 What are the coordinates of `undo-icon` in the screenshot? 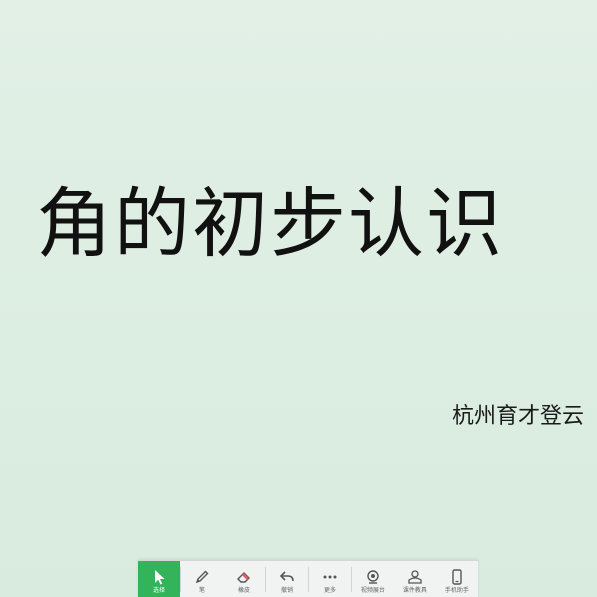 It's located at (286, 576).